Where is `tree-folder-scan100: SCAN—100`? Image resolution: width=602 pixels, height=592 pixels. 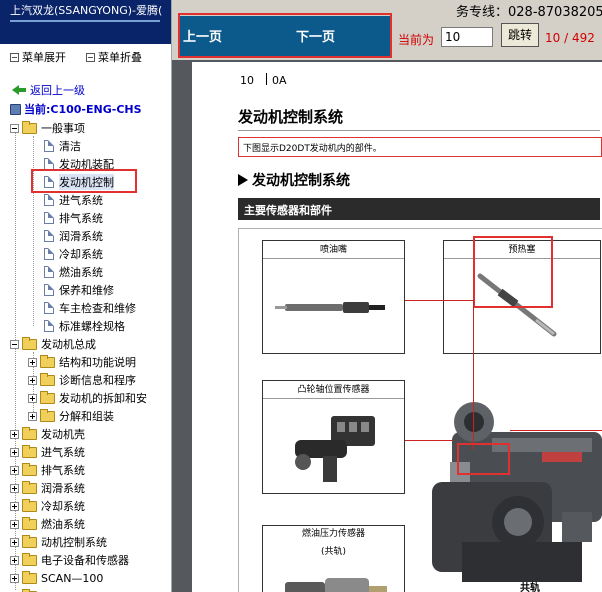 tree-folder-scan100: SCAN—100 is located at coordinates (56, 578).